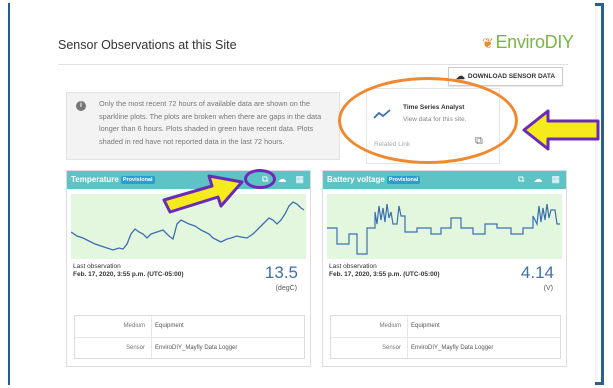 The width and height of the screenshot is (613, 388). I want to click on purple-highlight-ring, so click(260, 179).